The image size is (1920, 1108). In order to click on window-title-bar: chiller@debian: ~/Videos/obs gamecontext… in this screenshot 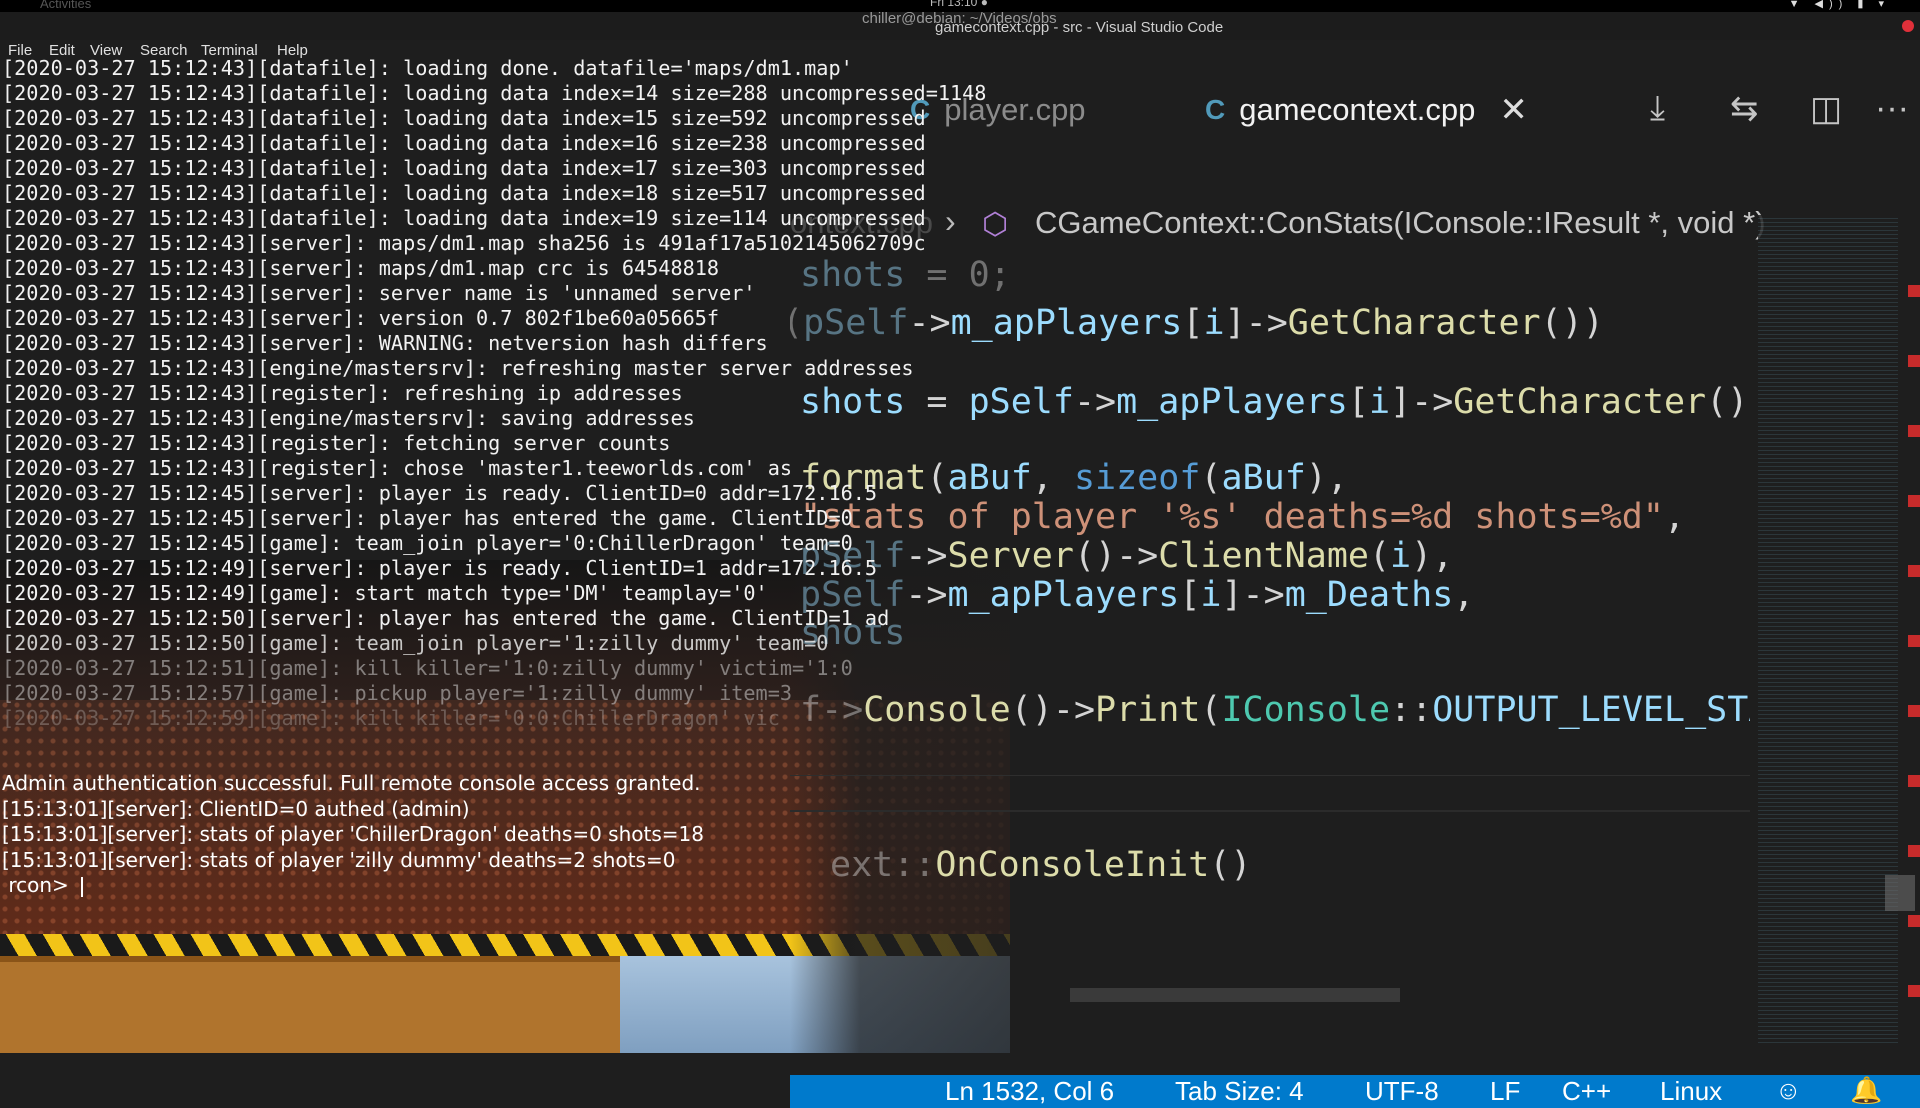, I will do `click(960, 25)`.